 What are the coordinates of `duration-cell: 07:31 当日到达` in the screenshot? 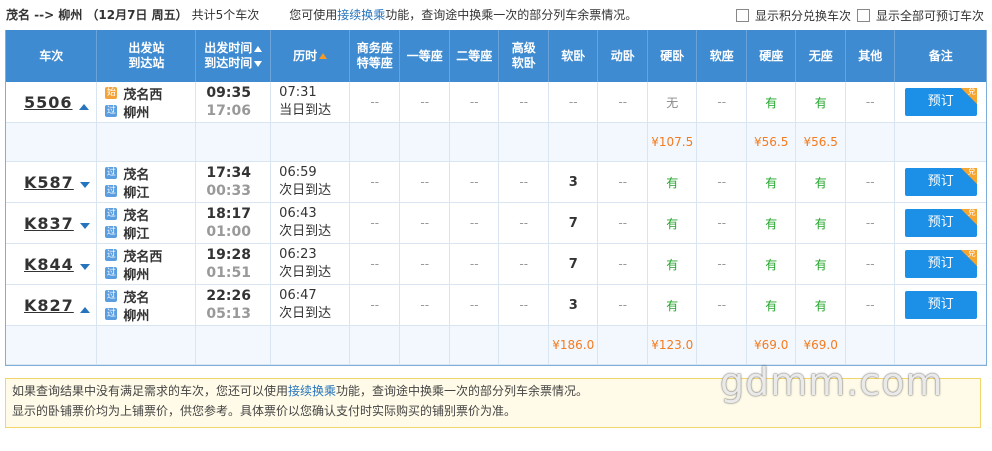 It's located at (310, 102).